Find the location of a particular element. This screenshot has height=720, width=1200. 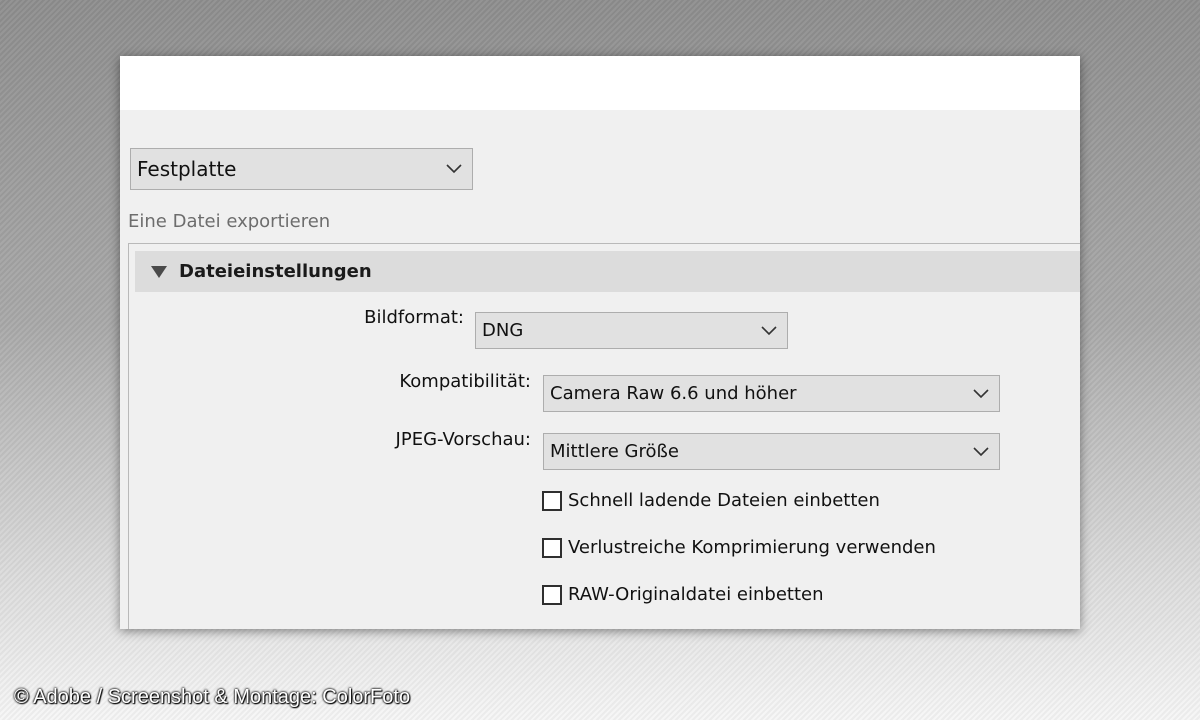

compatibility-select: Camera Raw 6.6 und höher is located at coordinates (771, 393).